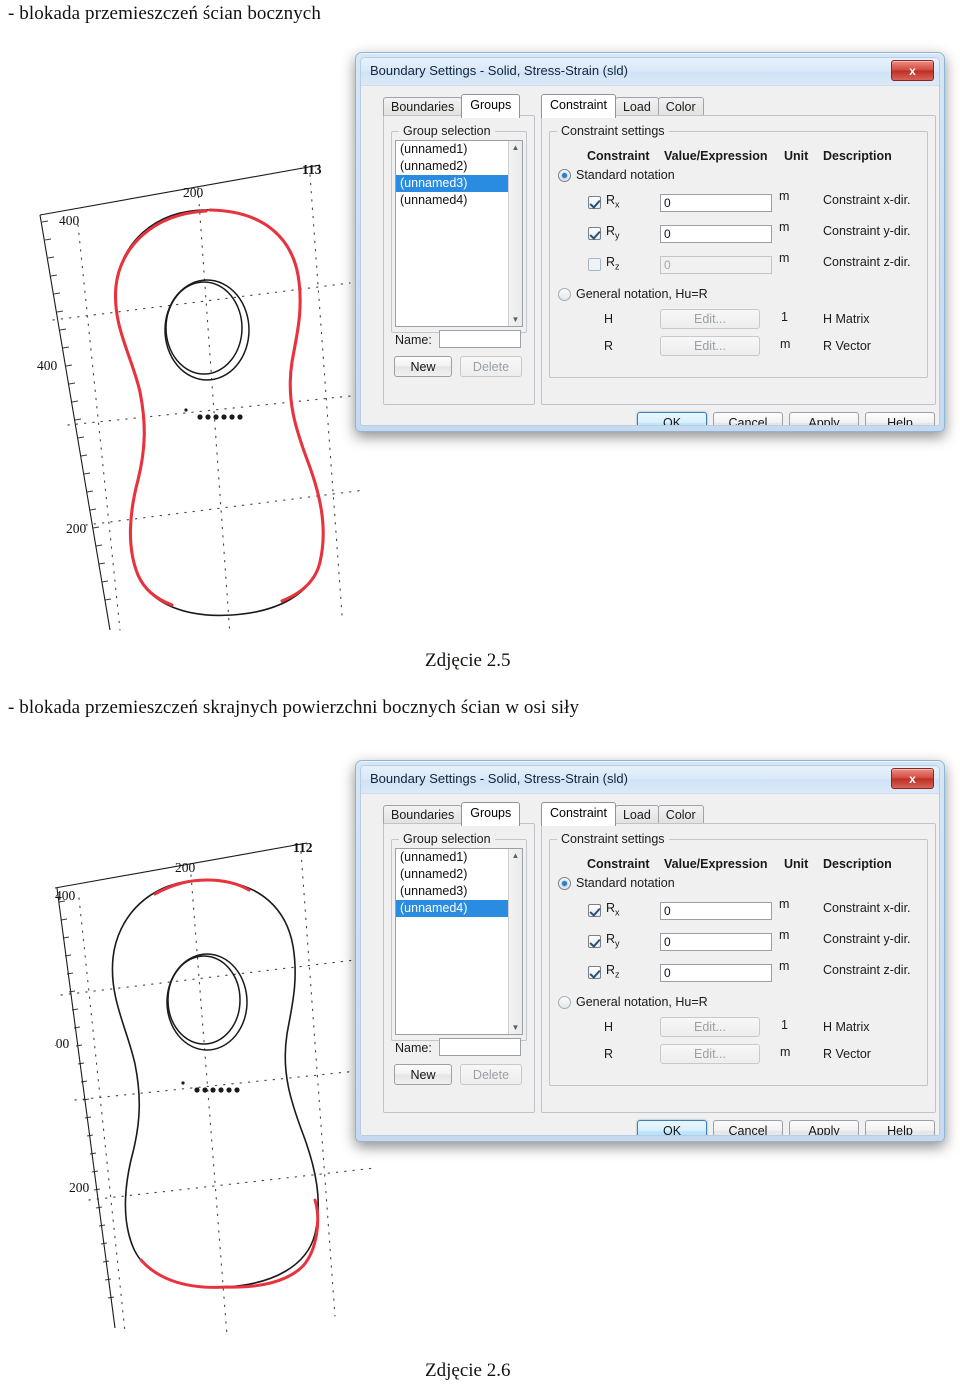 Image resolution: width=960 pixels, height=1389 pixels. I want to click on r-unit-2: m, so click(785, 1052).